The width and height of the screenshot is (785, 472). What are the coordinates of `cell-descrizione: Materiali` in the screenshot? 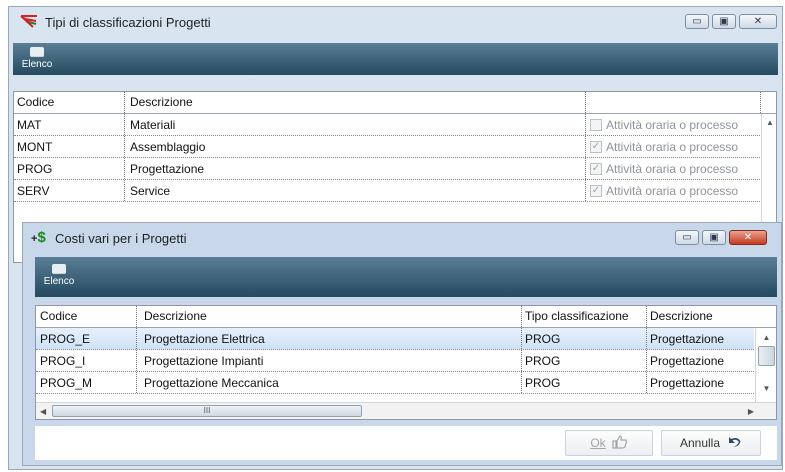 It's located at (153, 125).